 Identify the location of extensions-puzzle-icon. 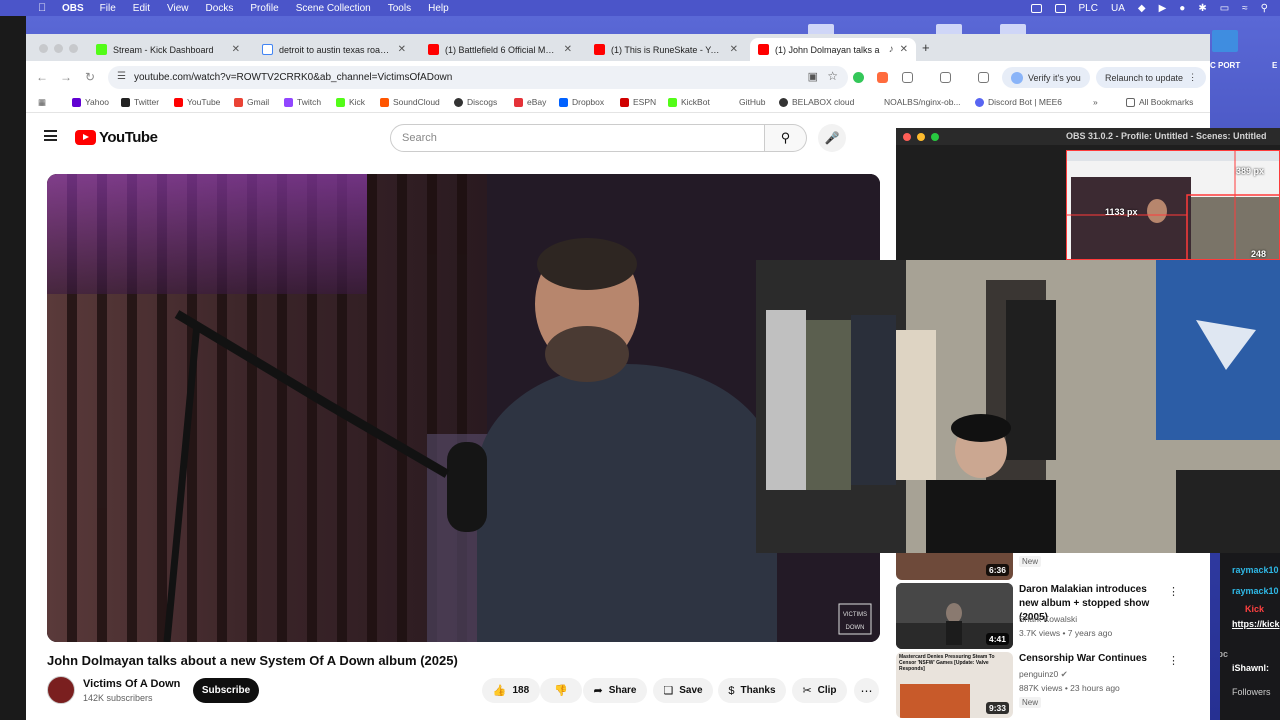
(907, 77).